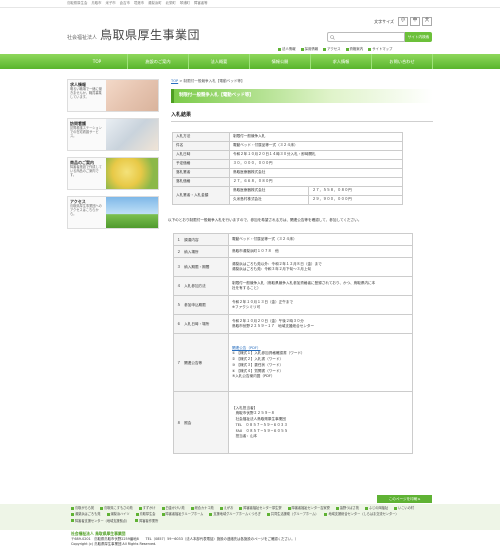 The image size is (500, 560). I want to click on footer-link: 障害者福祉センター吉家寮, so click(308, 508).